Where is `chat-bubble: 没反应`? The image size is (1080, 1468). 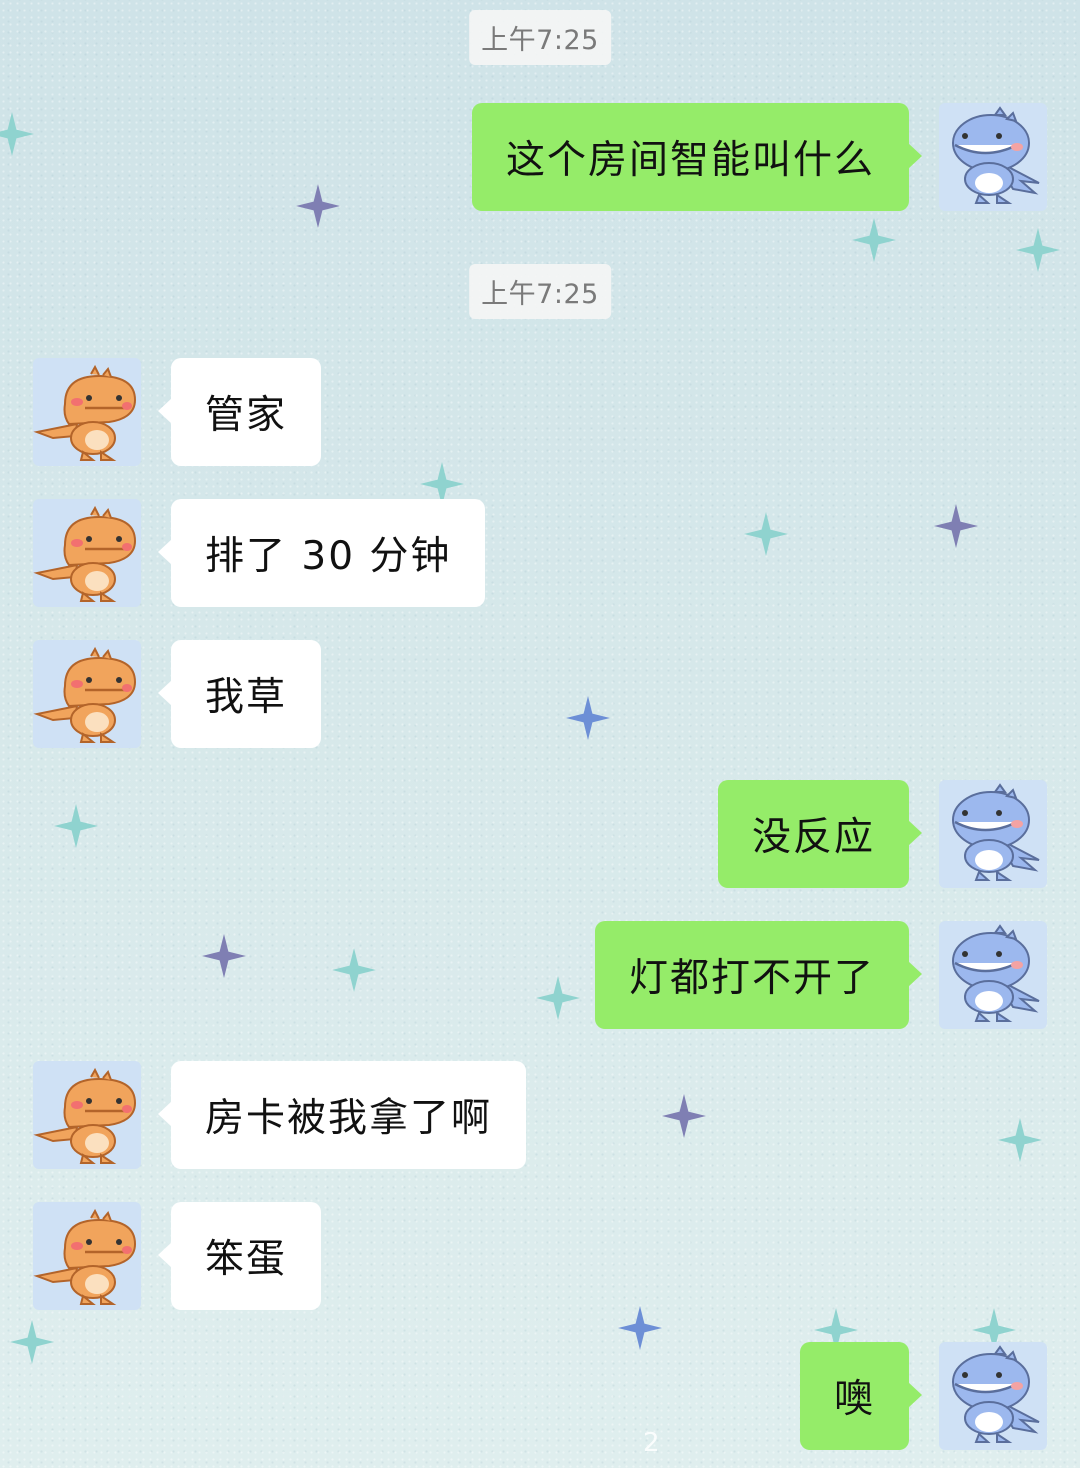
chat-bubble: 没反应 is located at coordinates (820, 834).